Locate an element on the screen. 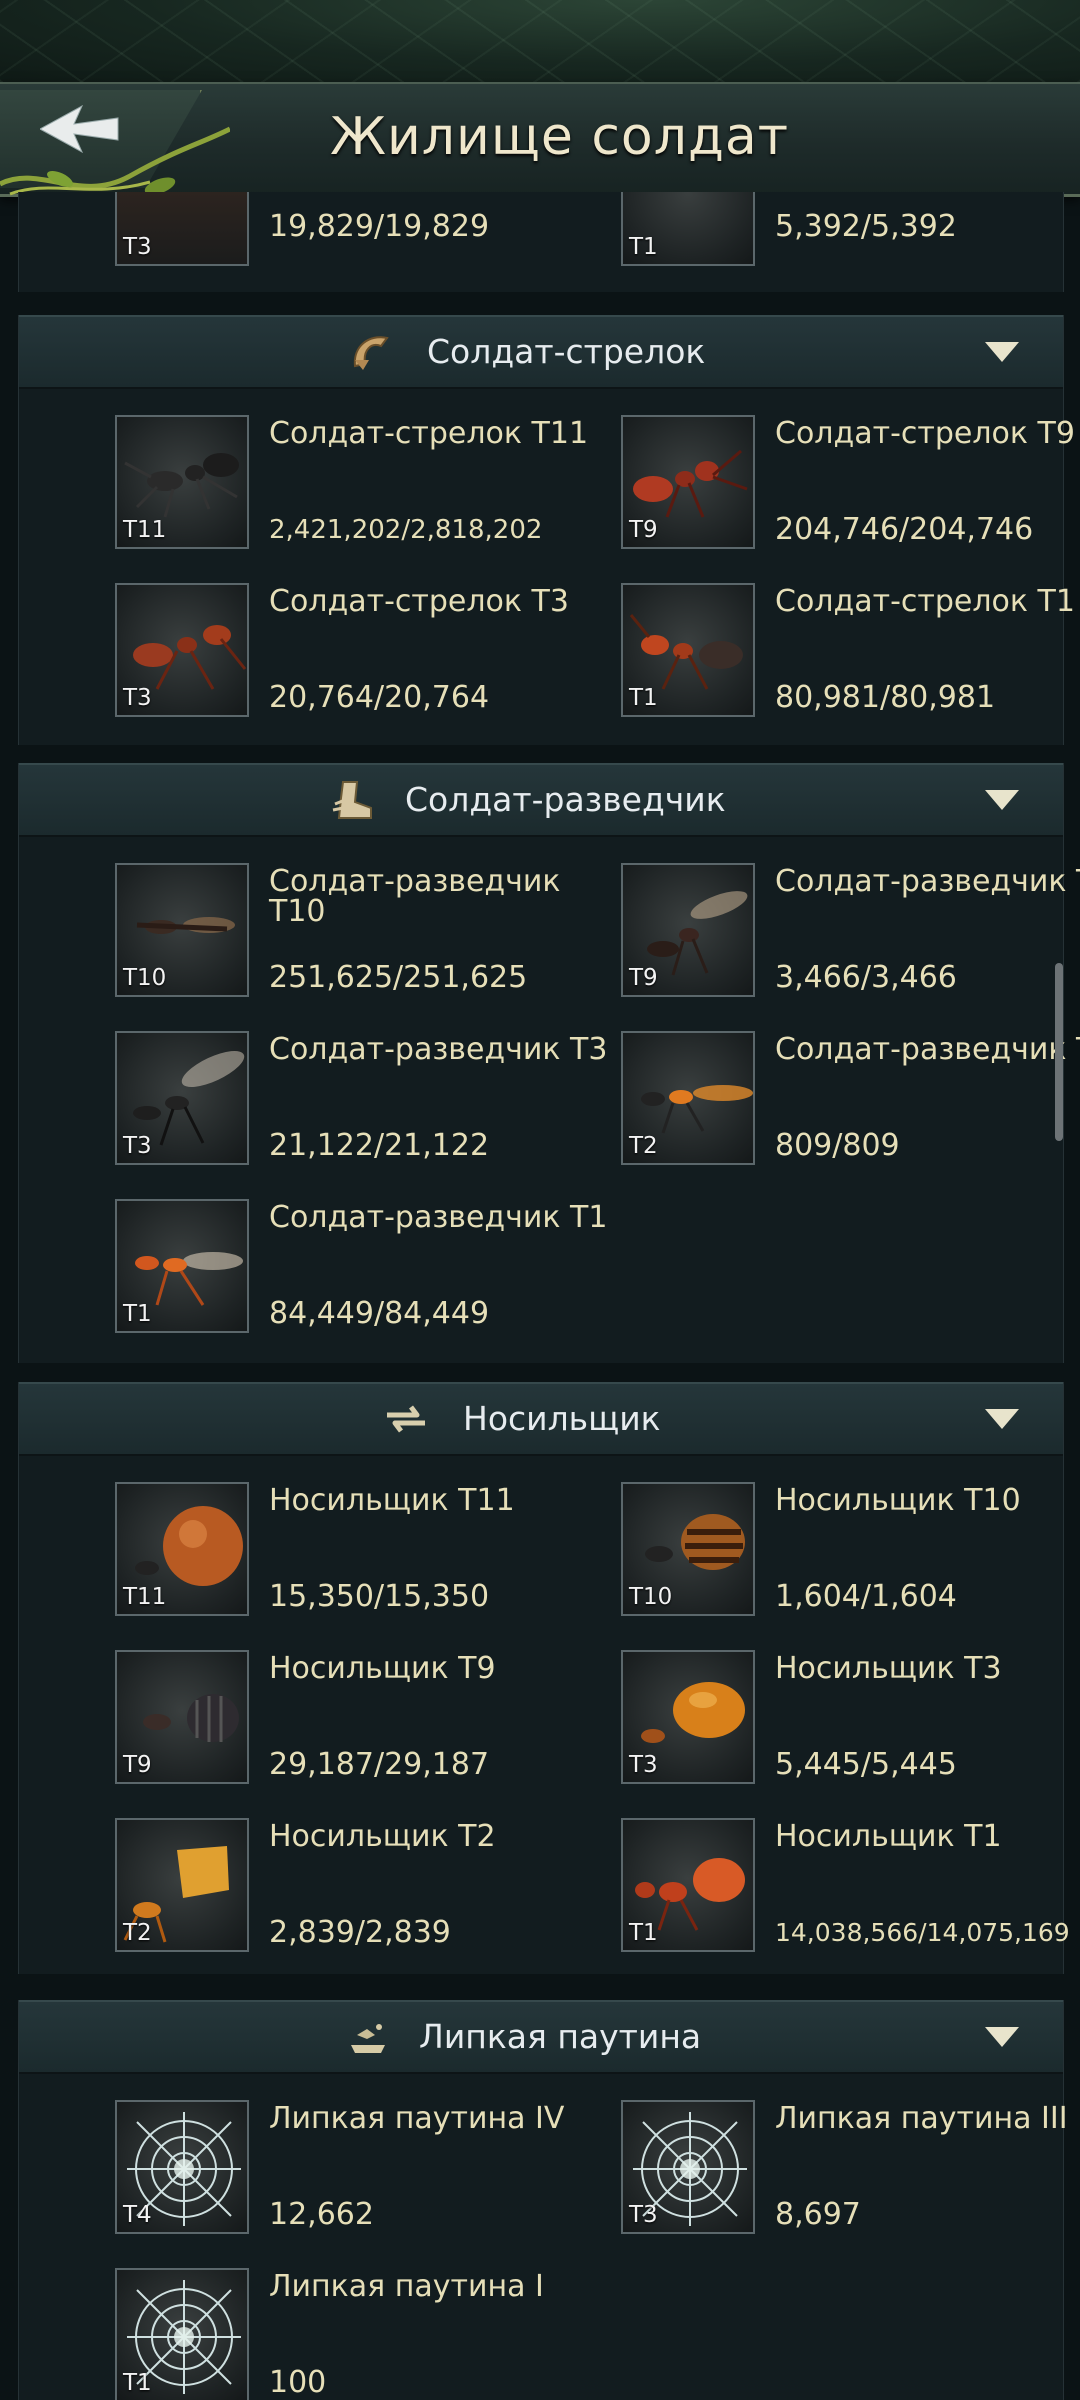 This screenshot has height=2400, width=1080. unit-card: T1 Липкая паутина I 100 is located at coordinates (281, 2334).